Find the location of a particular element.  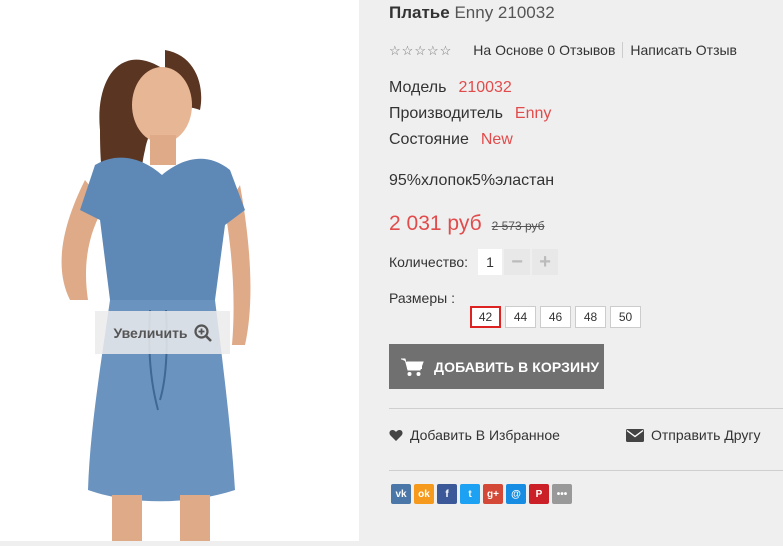

odnoklassniki-icon: ok is located at coordinates (424, 494).